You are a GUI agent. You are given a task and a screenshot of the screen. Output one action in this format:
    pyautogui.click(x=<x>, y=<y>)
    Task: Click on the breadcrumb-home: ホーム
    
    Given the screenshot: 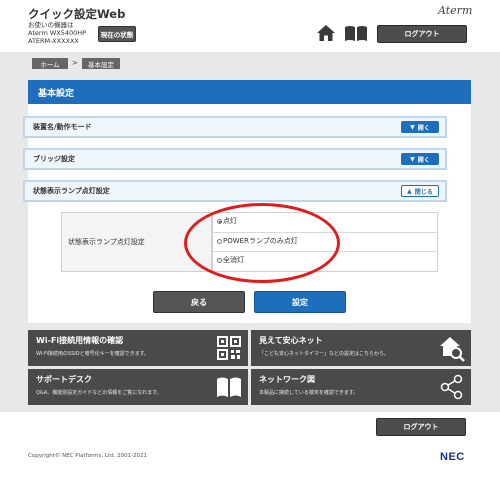 What is the action you would take?
    pyautogui.click(x=50, y=63)
    